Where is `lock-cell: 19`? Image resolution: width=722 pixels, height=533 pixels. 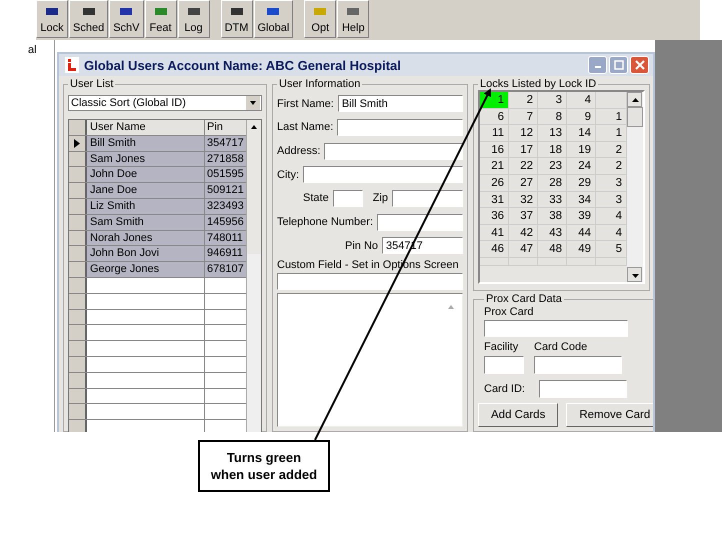
lock-cell: 19 is located at coordinates (581, 150).